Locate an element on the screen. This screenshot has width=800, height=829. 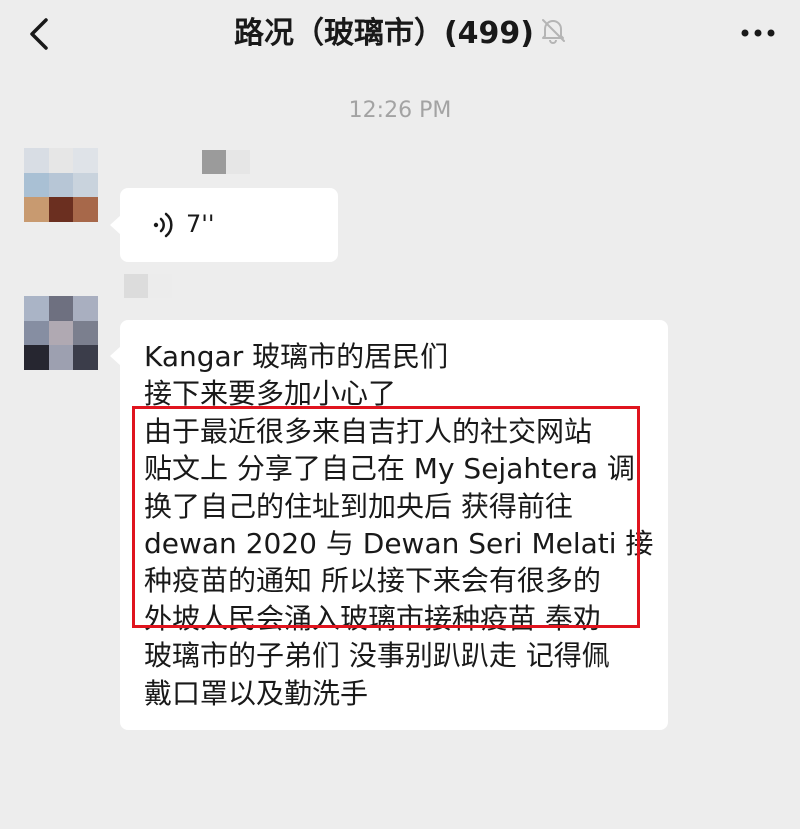
voice-message-bubble: 7'' is located at coordinates (224, 225).